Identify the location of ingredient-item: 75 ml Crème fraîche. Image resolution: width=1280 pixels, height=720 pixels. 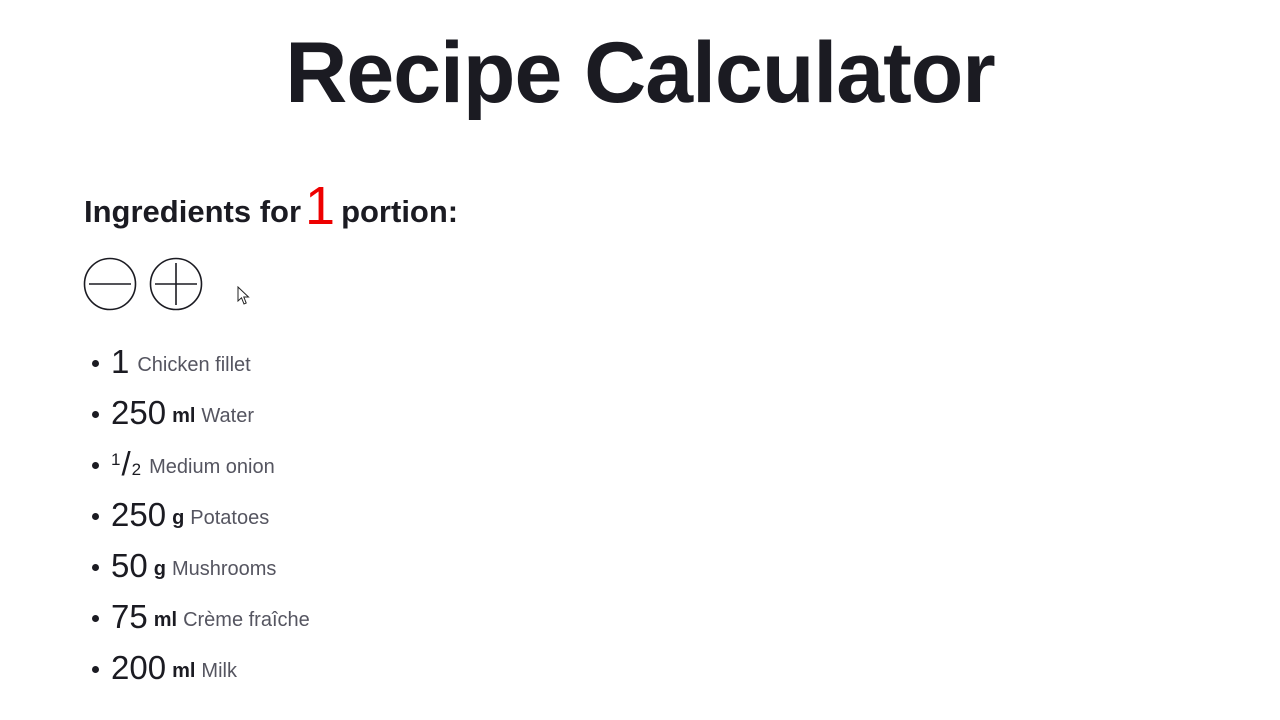
(199, 616).